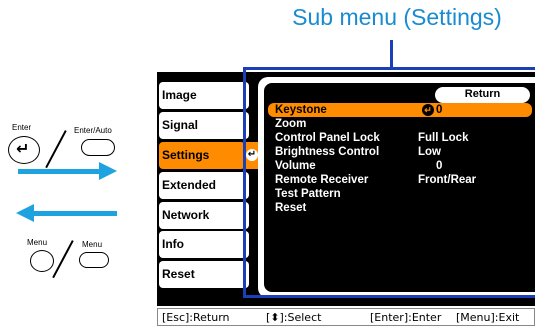 The width and height of the screenshot is (535, 328). What do you see at coordinates (204, 185) in the screenshot?
I see `main-menu-item-extended: Extended` at bounding box center [204, 185].